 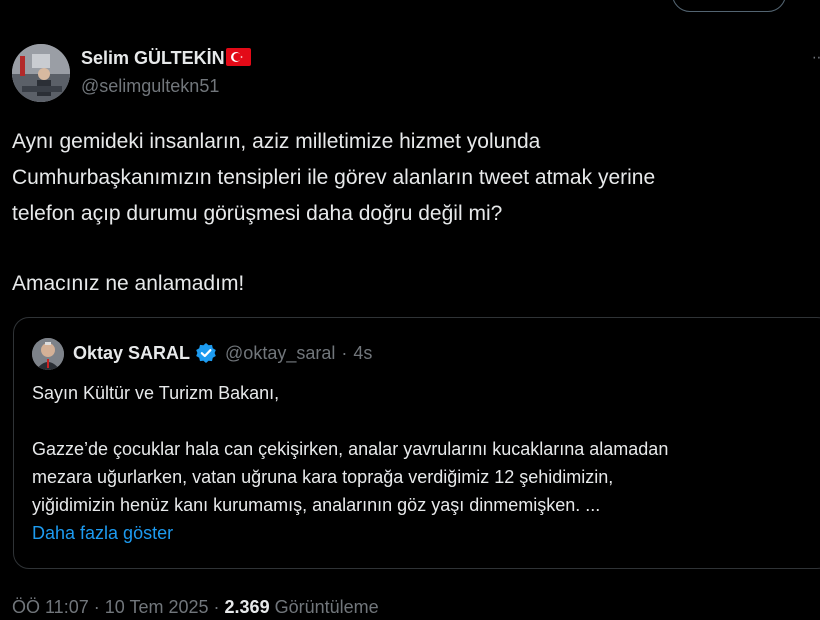 I want to click on avatar, so click(x=41, y=73).